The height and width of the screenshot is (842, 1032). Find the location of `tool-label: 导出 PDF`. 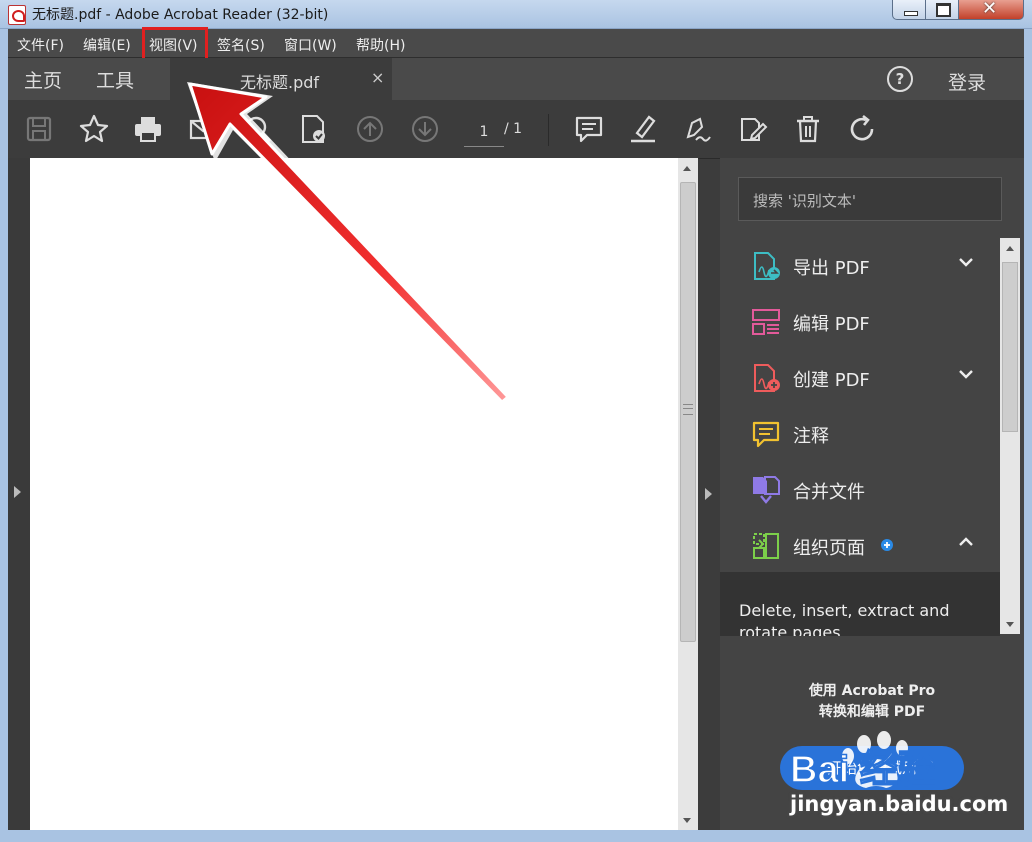

tool-label: 导出 PDF is located at coordinates (831, 268).